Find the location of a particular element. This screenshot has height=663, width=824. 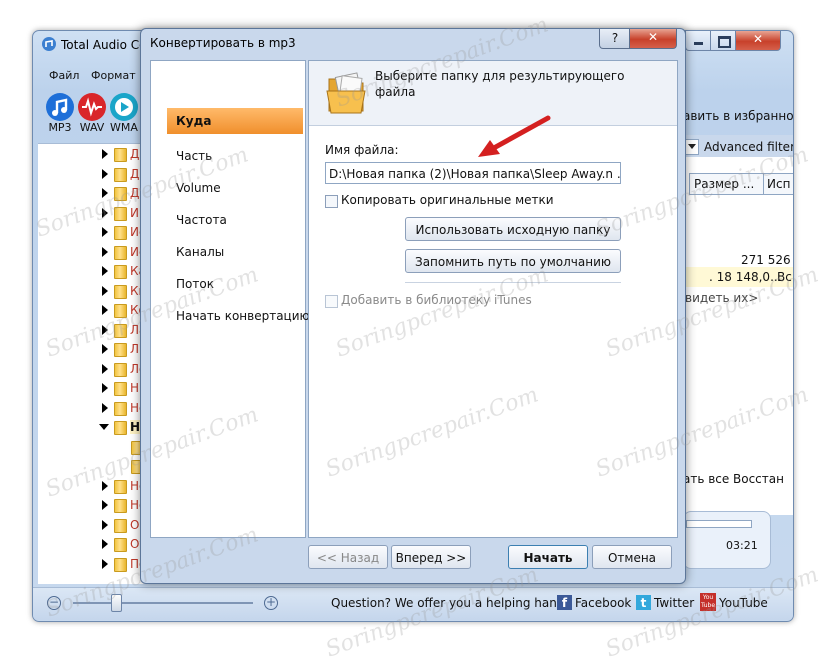

tree-item: Ла is located at coordinates (92, 330).